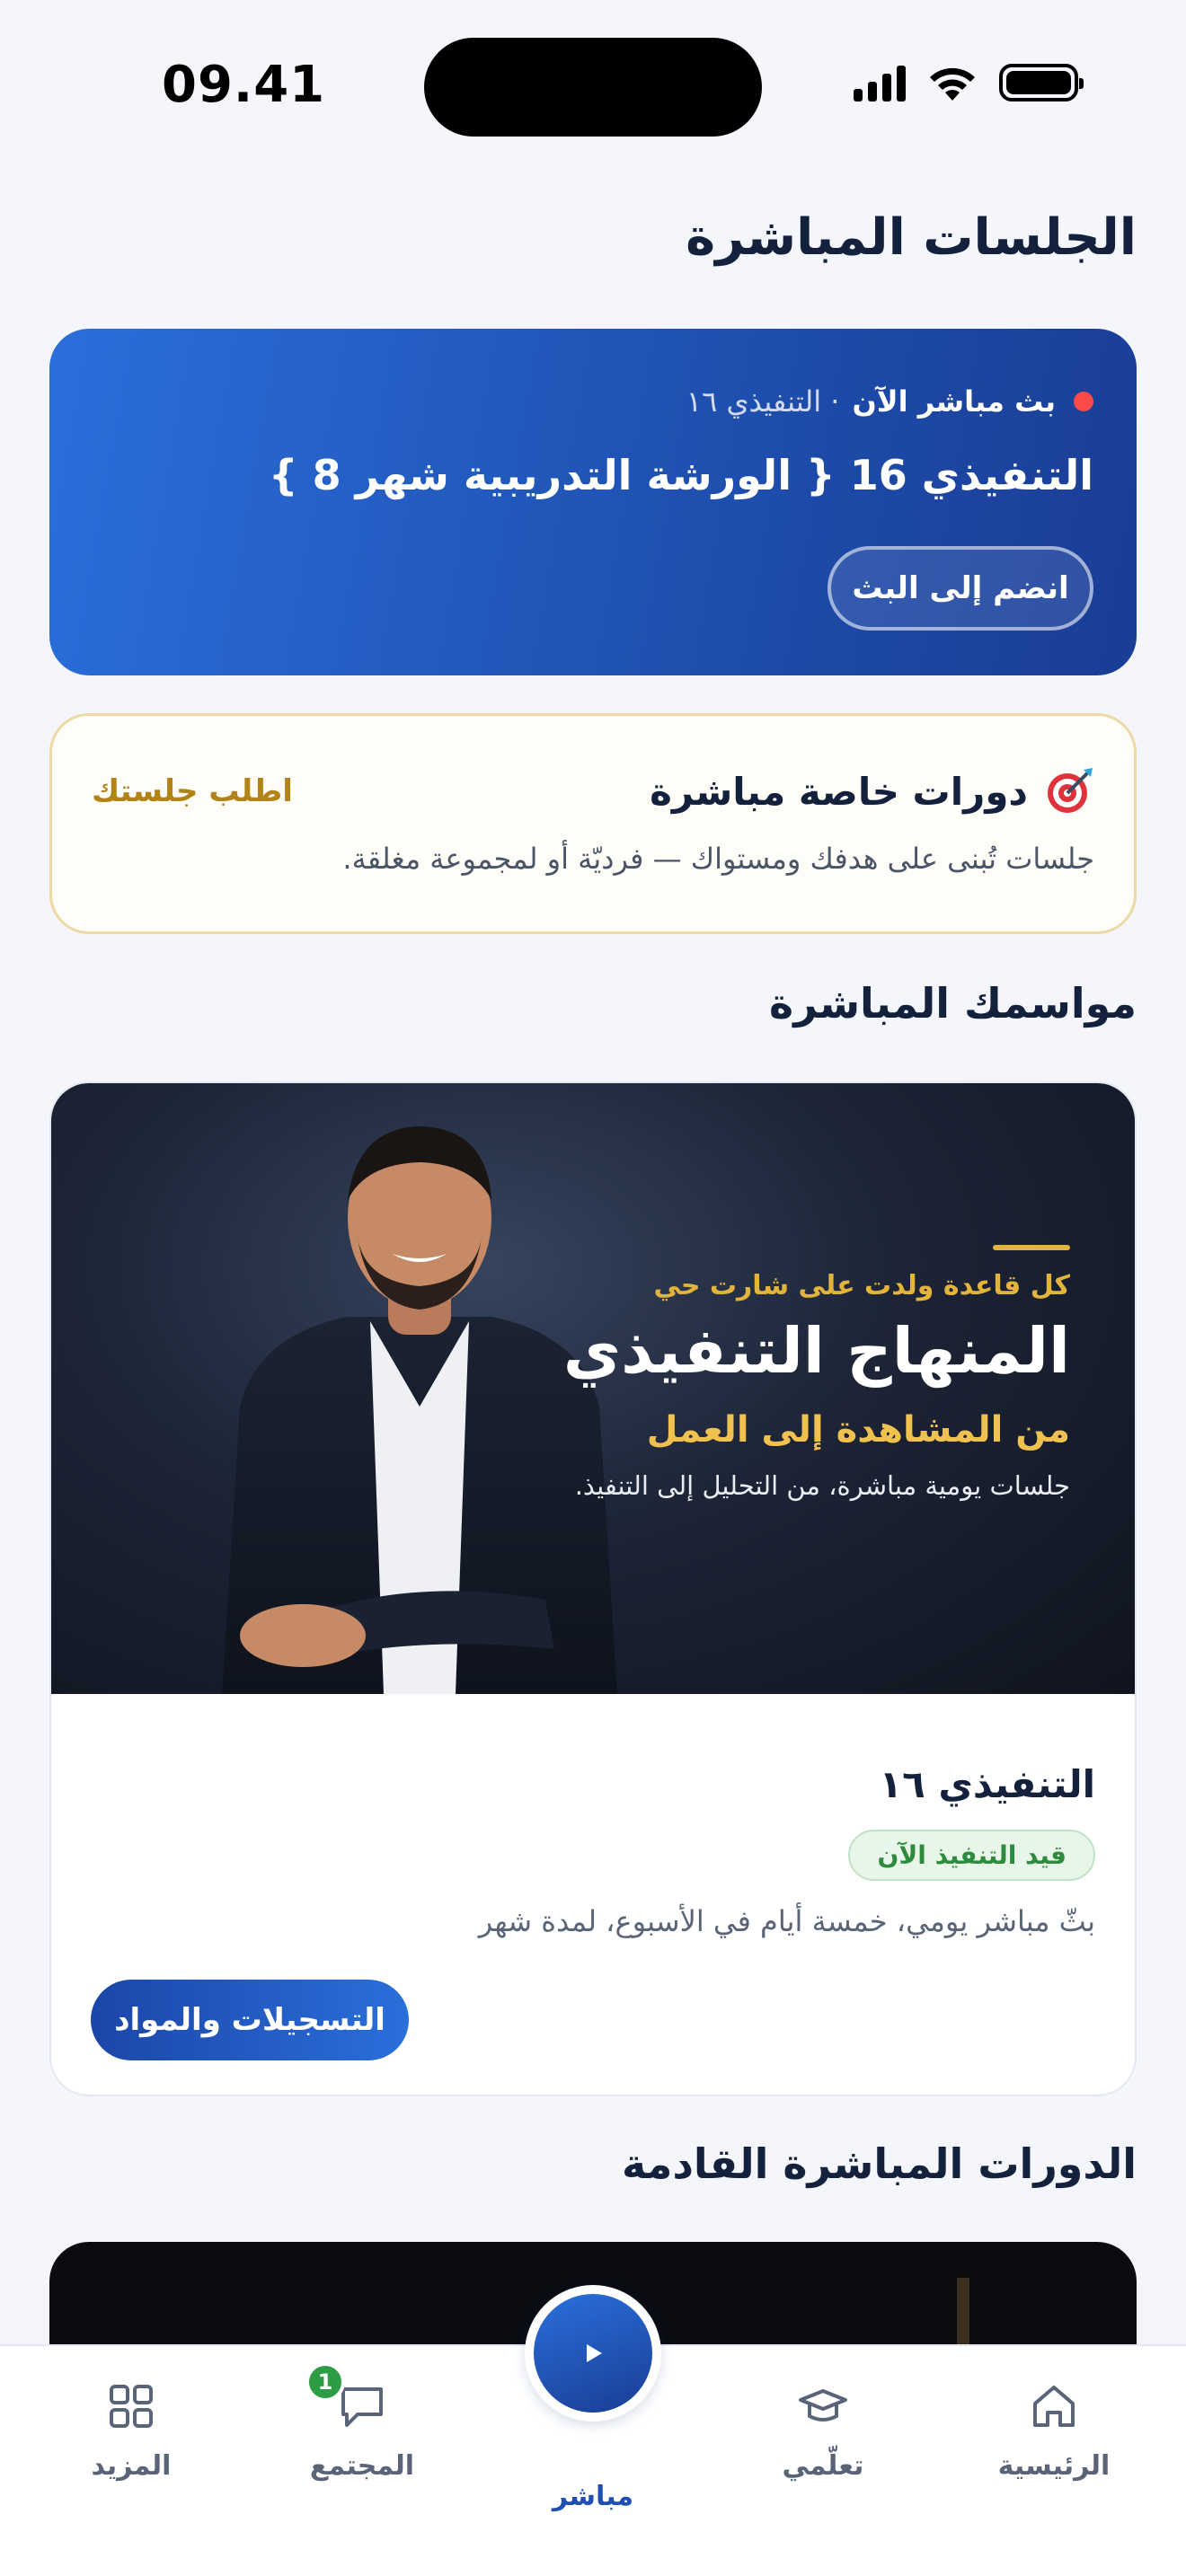 This screenshot has width=1186, height=2576. I want to click on upcoming-section-title: الدورات المباشرة القادمة, so click(879, 2163).